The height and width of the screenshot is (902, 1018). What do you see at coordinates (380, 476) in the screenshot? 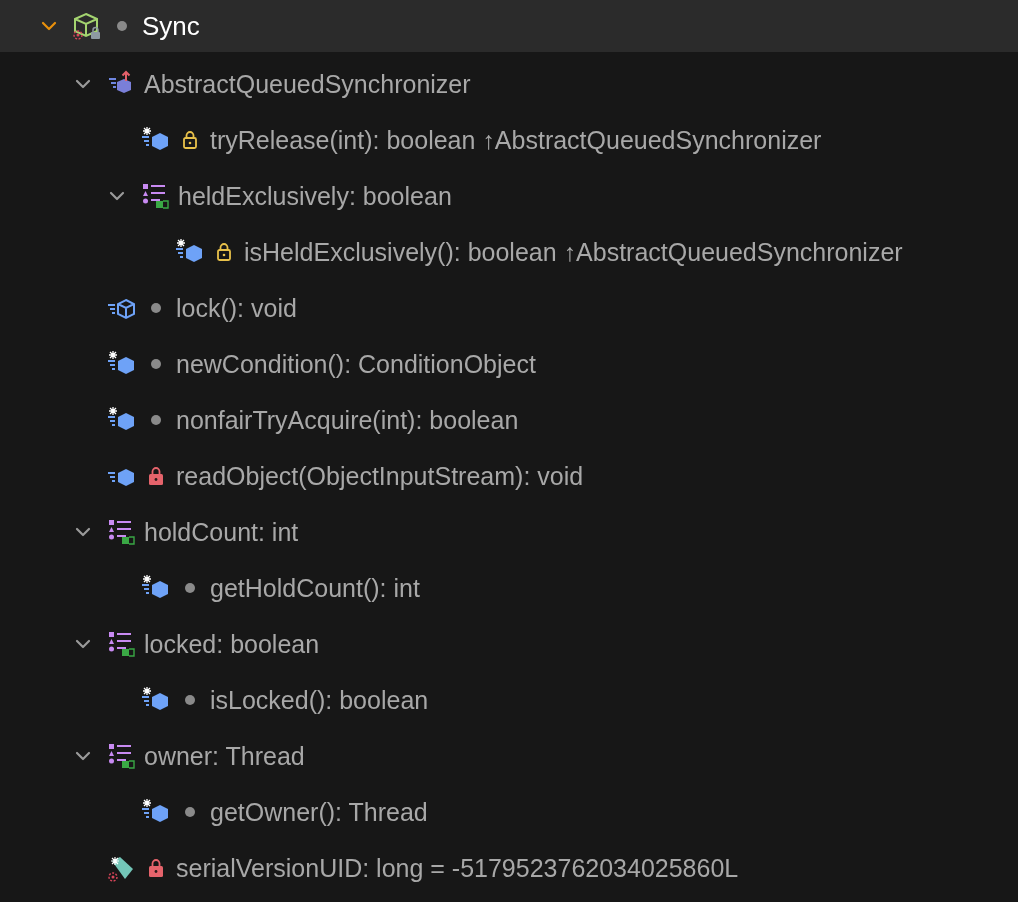
I see `node-label: readObject(ObjectInputStream): void` at bounding box center [380, 476].